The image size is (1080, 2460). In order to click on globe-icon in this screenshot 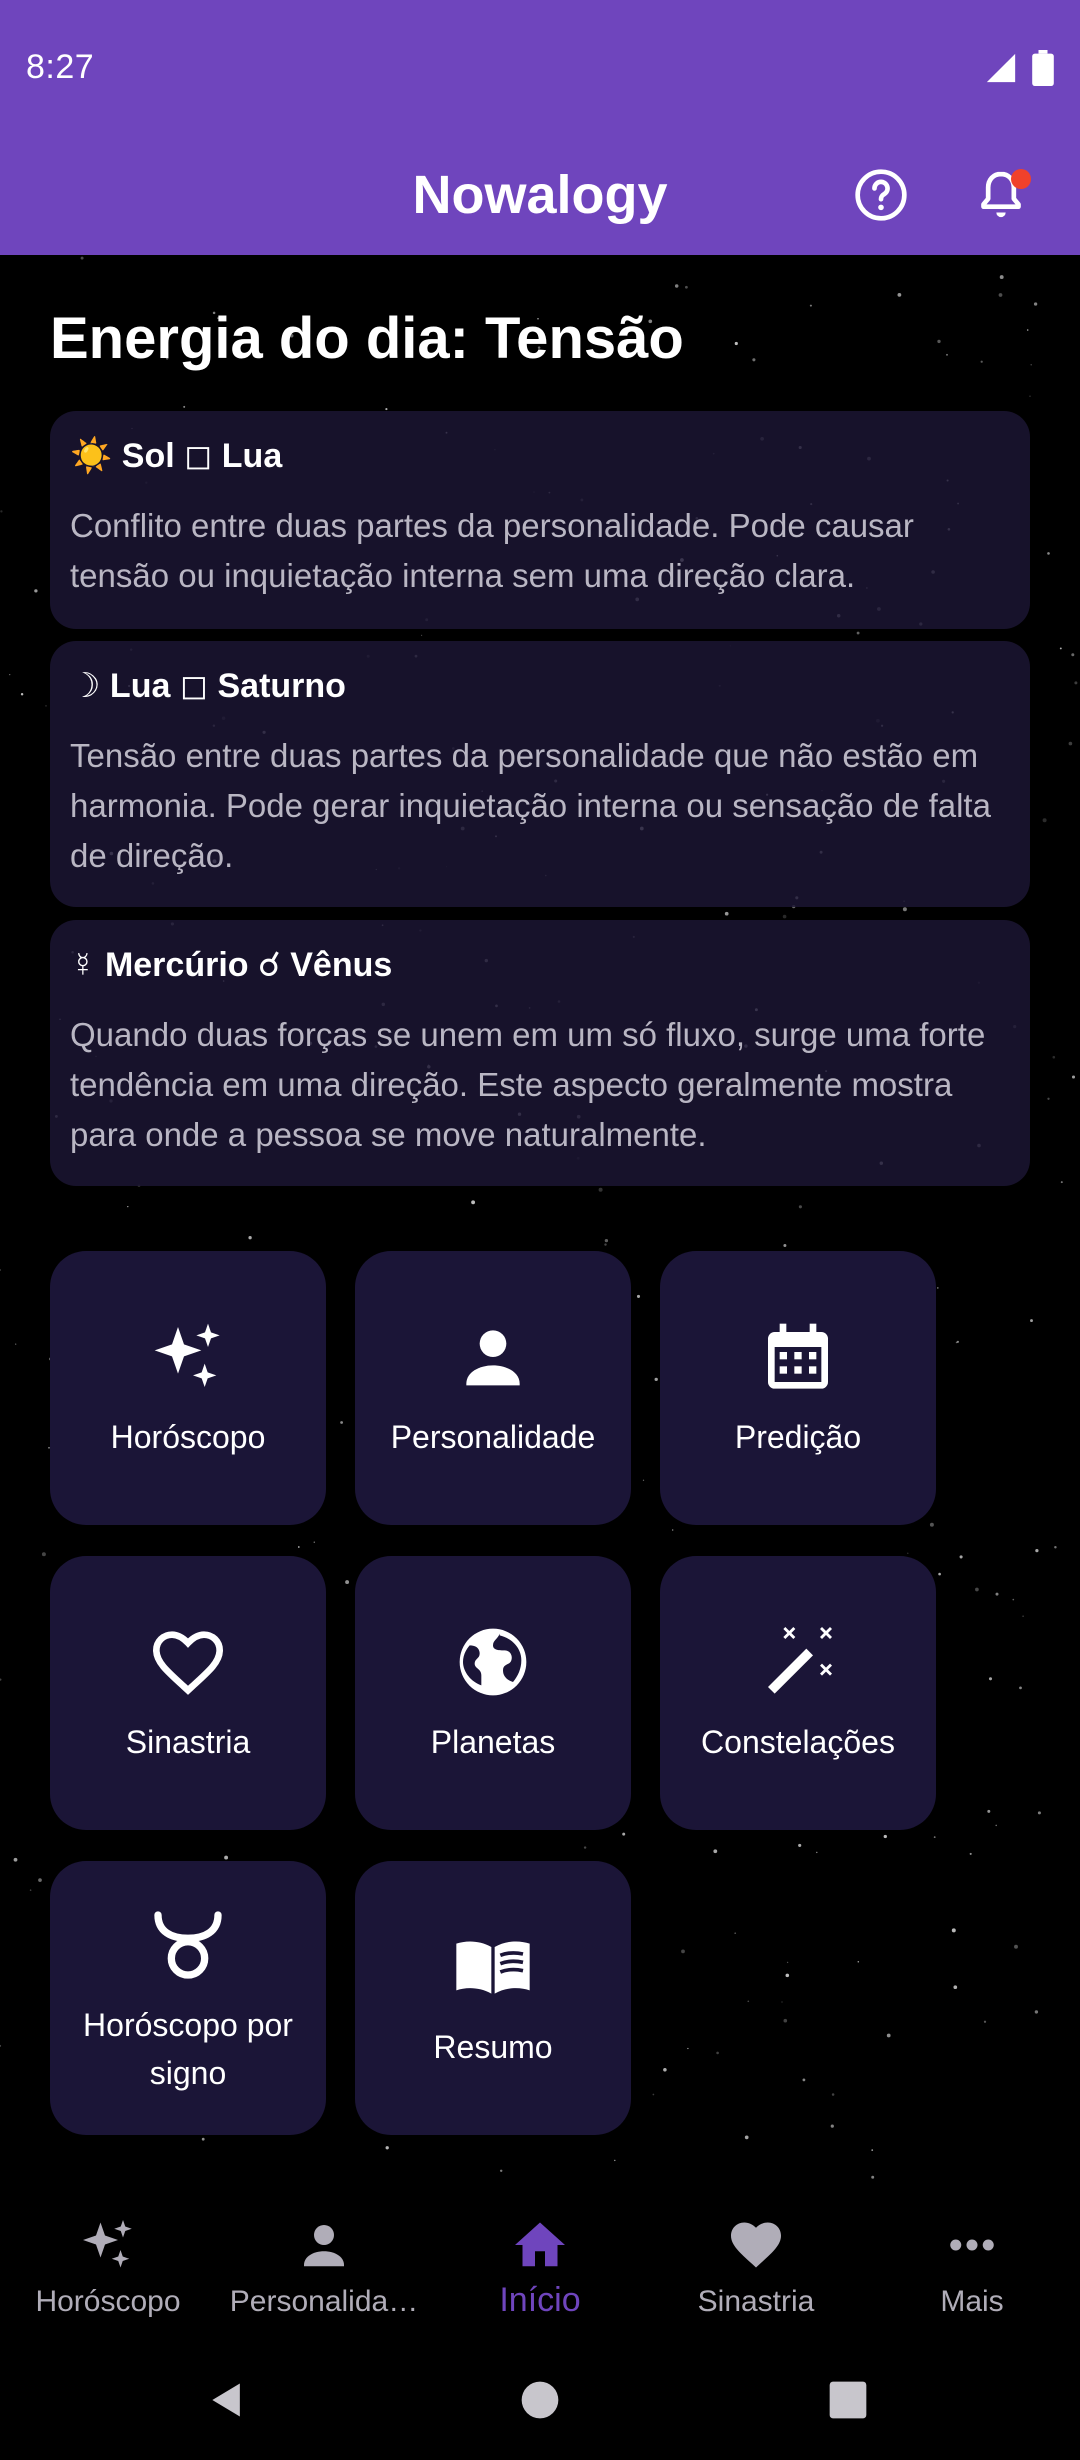, I will do `click(493, 1662)`.